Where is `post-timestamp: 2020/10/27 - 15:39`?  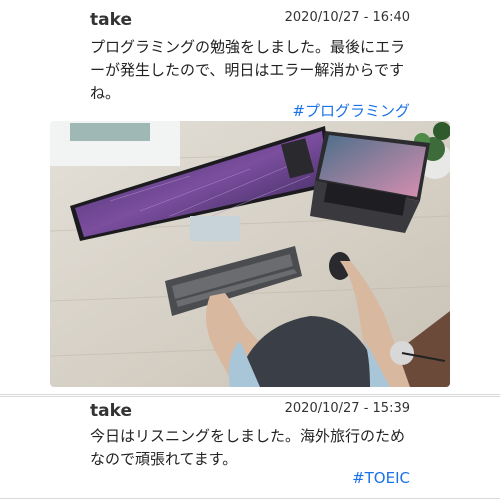
post-timestamp: 2020/10/27 - 15:39 is located at coordinates (347, 408).